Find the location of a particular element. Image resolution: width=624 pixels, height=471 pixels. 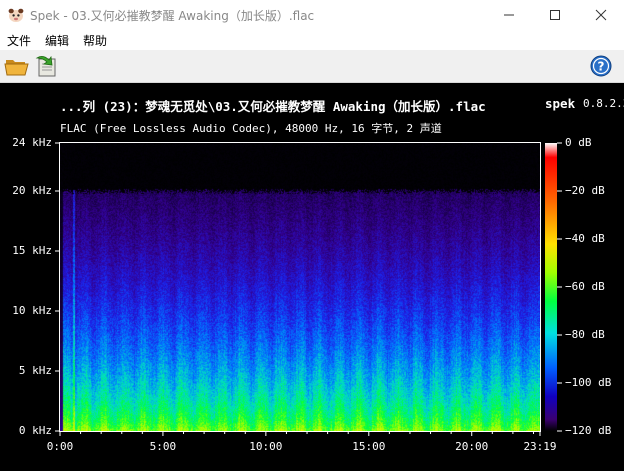

y-tick-label: 10 kHz is located at coordinates (32, 310).